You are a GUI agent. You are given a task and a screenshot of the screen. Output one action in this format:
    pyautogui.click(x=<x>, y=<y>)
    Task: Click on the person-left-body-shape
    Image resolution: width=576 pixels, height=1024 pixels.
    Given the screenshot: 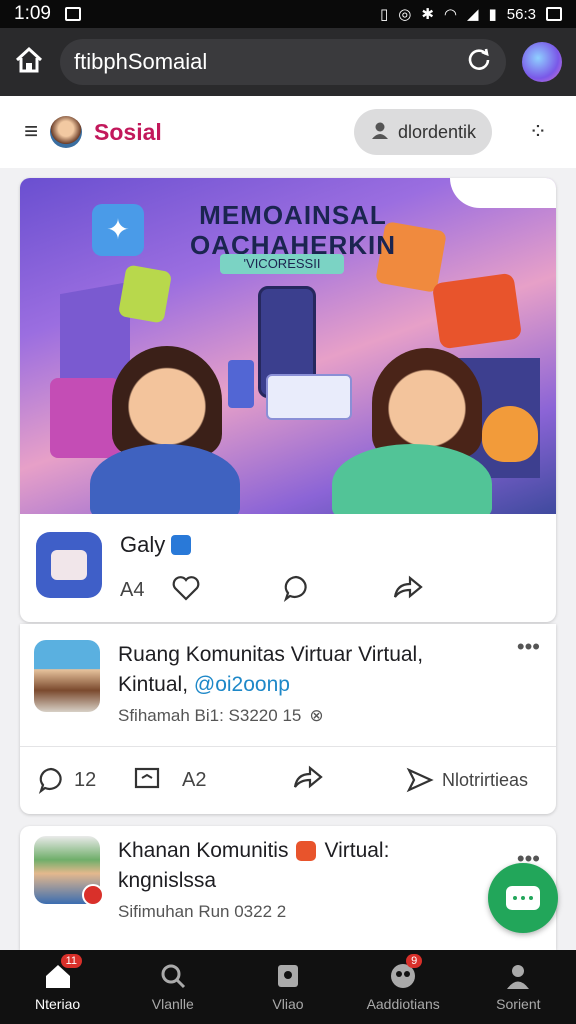 What is the action you would take?
    pyautogui.click(x=165, y=479)
    